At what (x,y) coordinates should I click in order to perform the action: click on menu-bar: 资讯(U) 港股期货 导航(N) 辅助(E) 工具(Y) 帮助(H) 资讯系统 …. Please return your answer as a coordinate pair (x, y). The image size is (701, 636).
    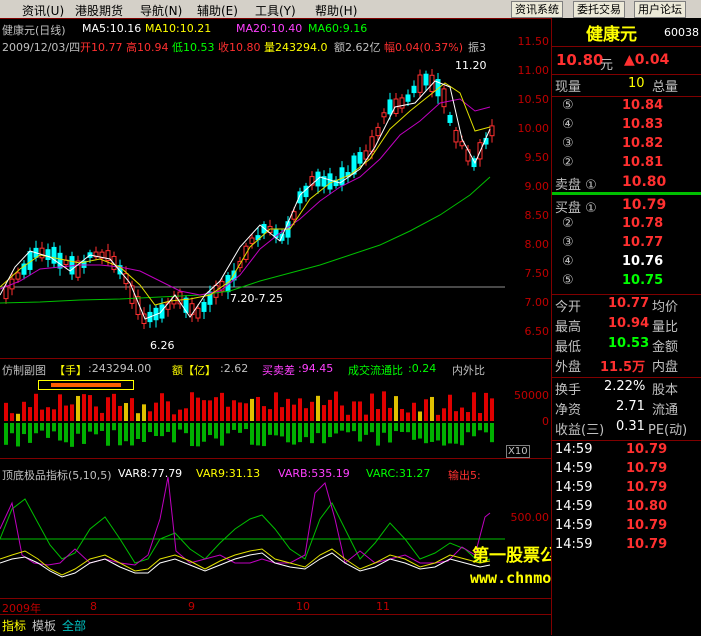
    Looking at the image, I should click on (350, 9).